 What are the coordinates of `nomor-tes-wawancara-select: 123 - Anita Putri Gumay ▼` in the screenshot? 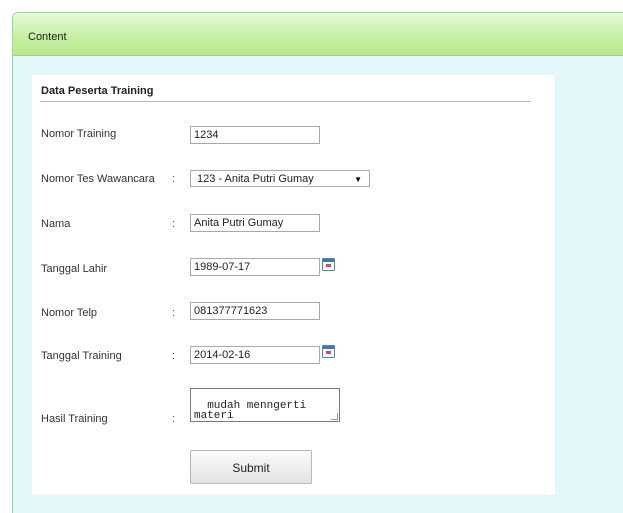 It's located at (280, 178).